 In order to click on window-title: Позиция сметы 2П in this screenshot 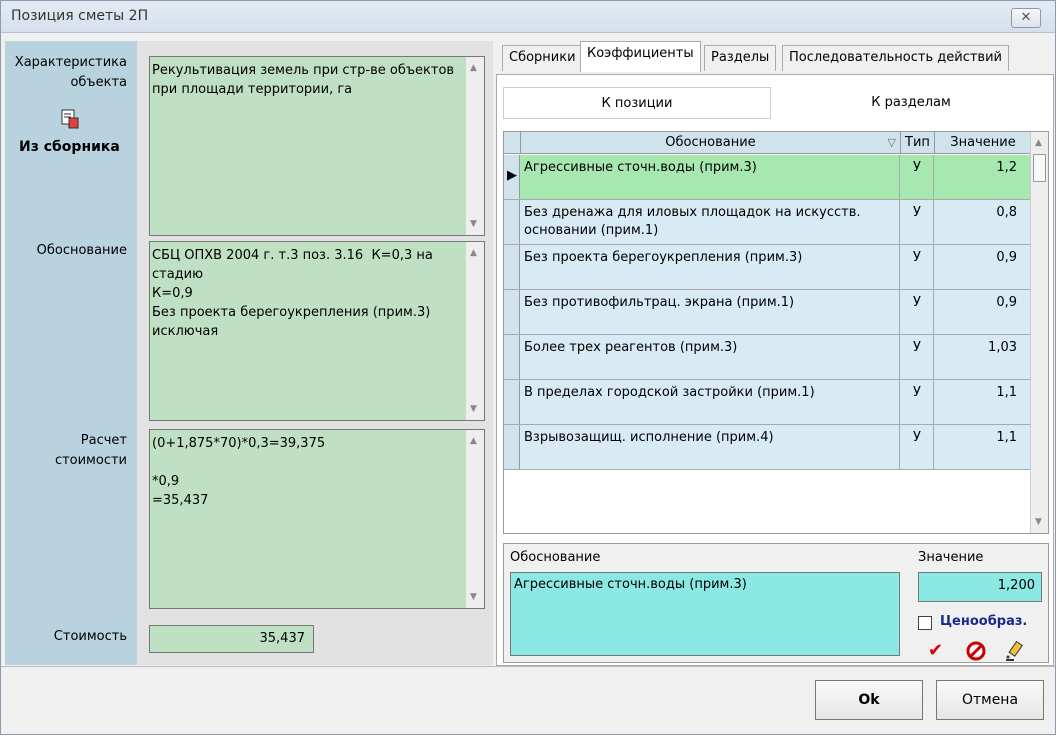, I will do `click(80, 16)`.